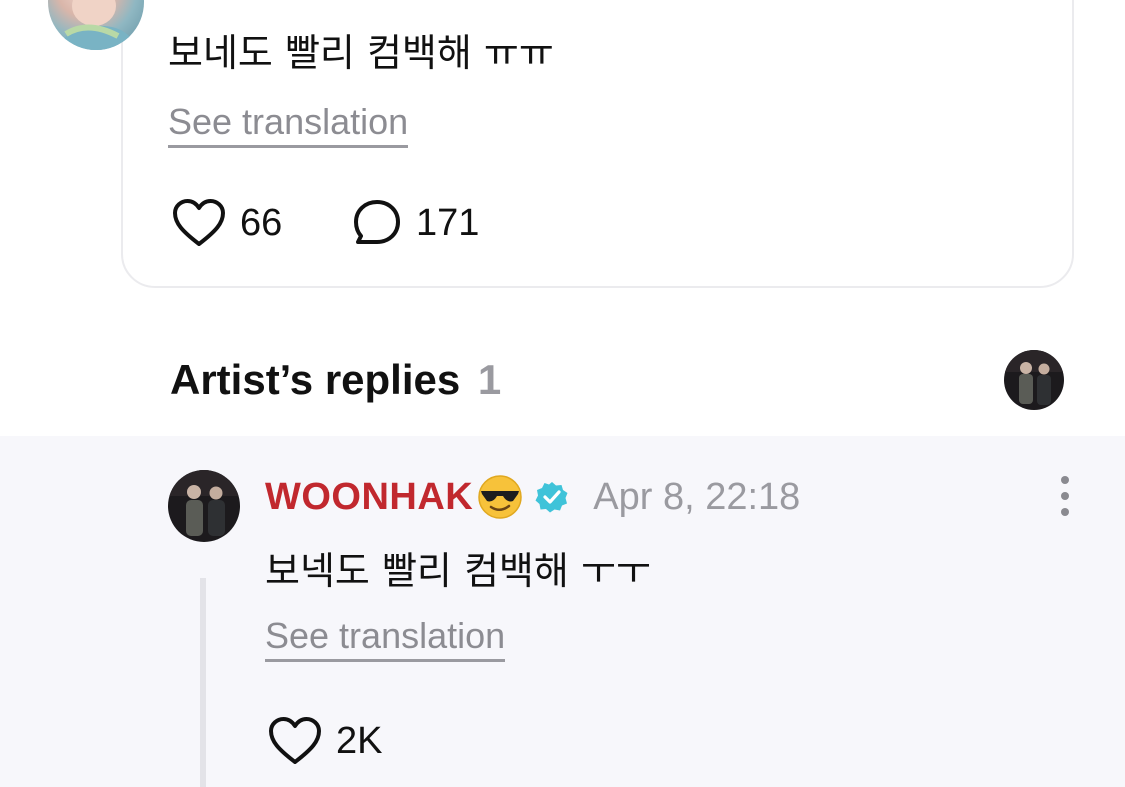  I want to click on verified-badge-icon, so click(551, 497).